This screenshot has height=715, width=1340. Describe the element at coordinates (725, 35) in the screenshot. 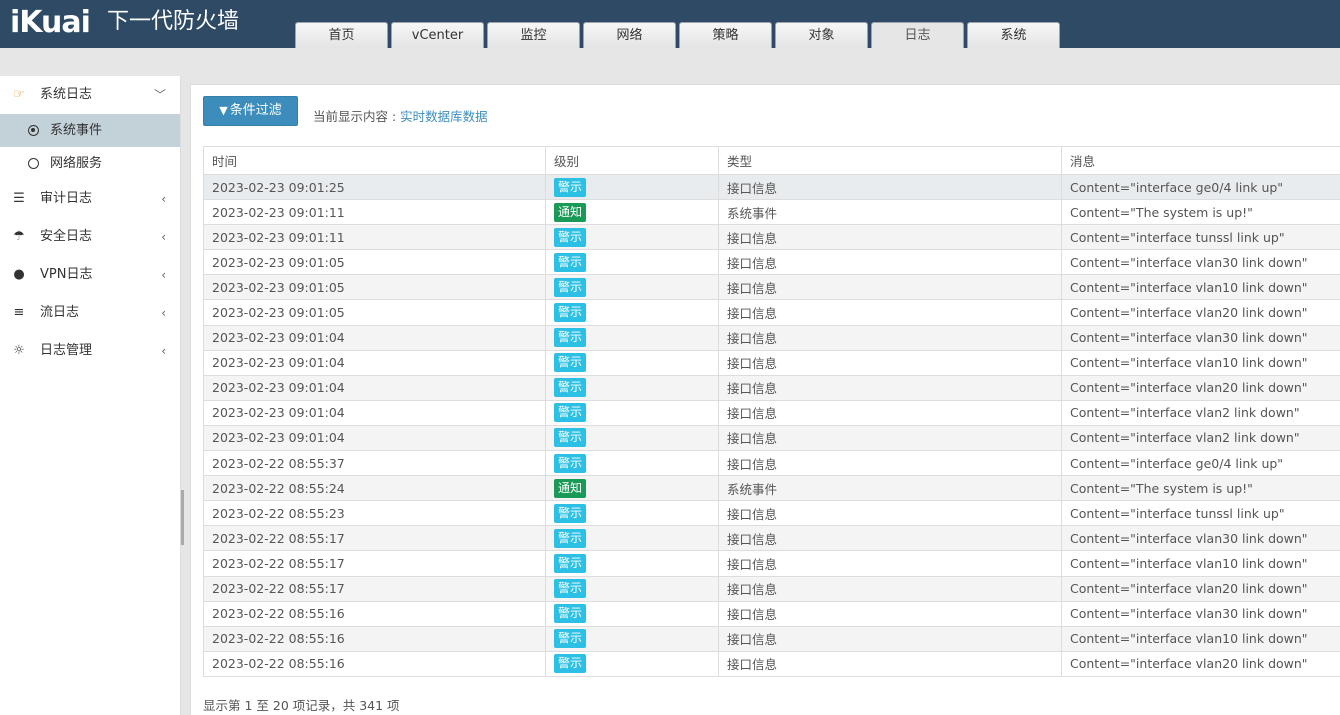

I see `tab-policy: 策略` at that location.